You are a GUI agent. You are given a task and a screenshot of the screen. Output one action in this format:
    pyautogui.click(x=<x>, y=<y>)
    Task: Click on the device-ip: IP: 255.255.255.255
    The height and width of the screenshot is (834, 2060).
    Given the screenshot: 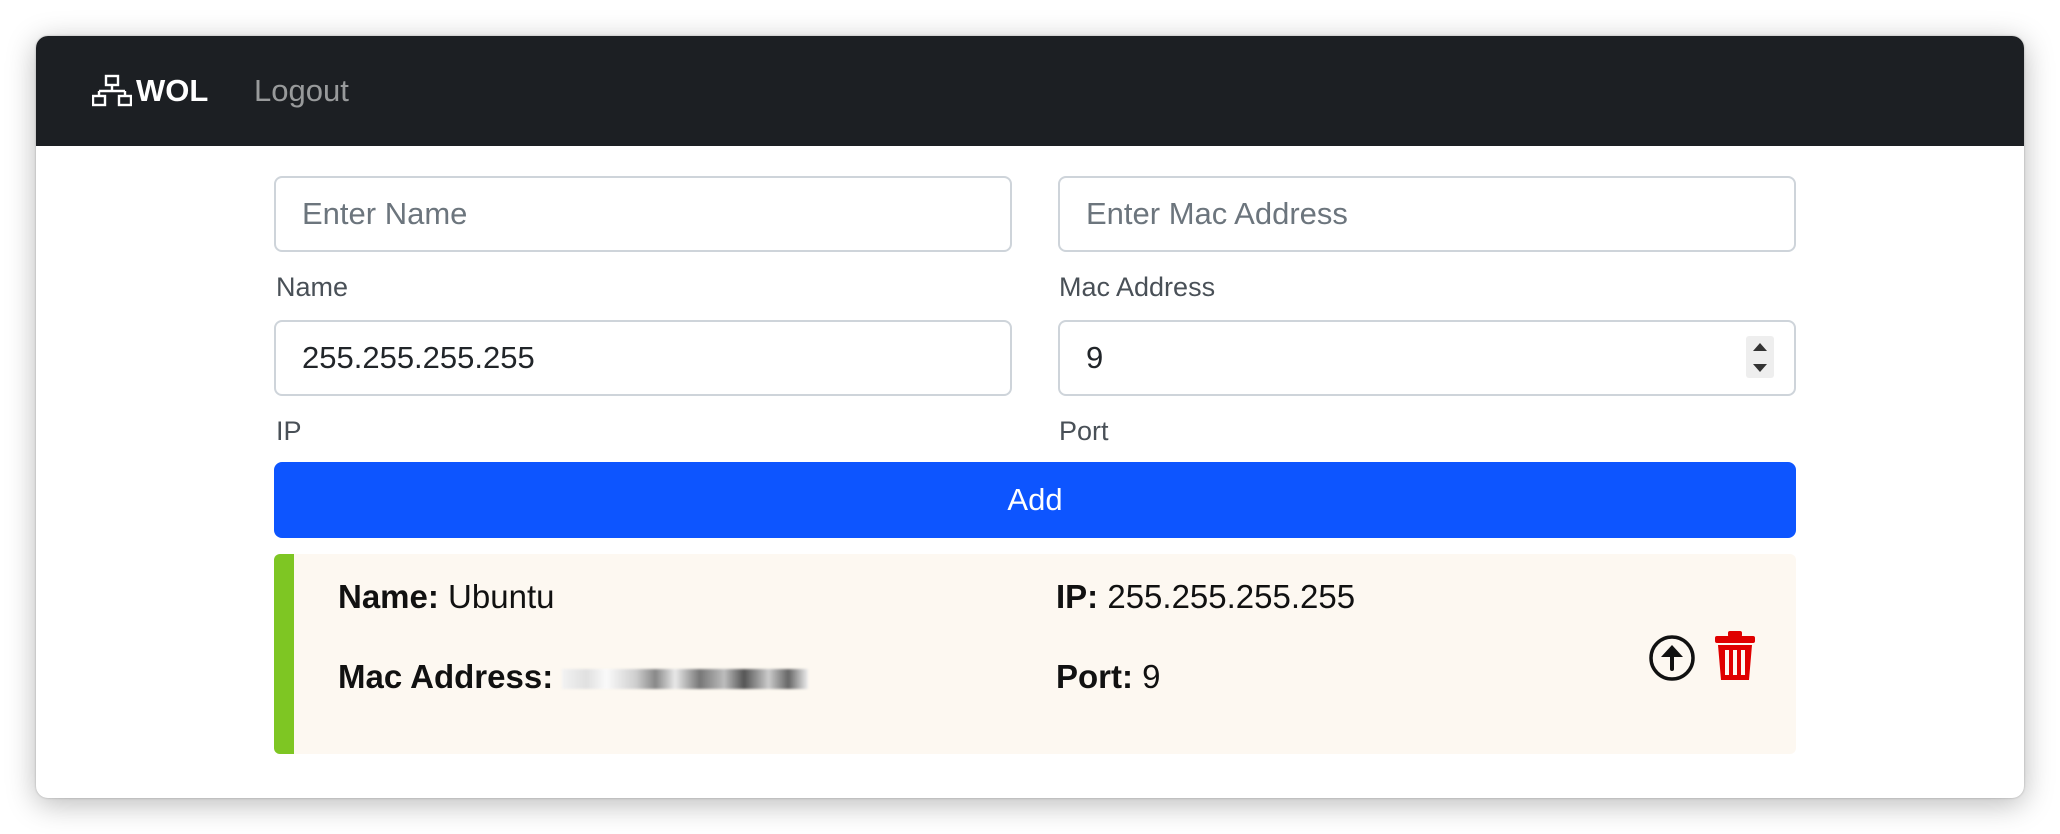 What is the action you would take?
    pyautogui.click(x=1205, y=597)
    